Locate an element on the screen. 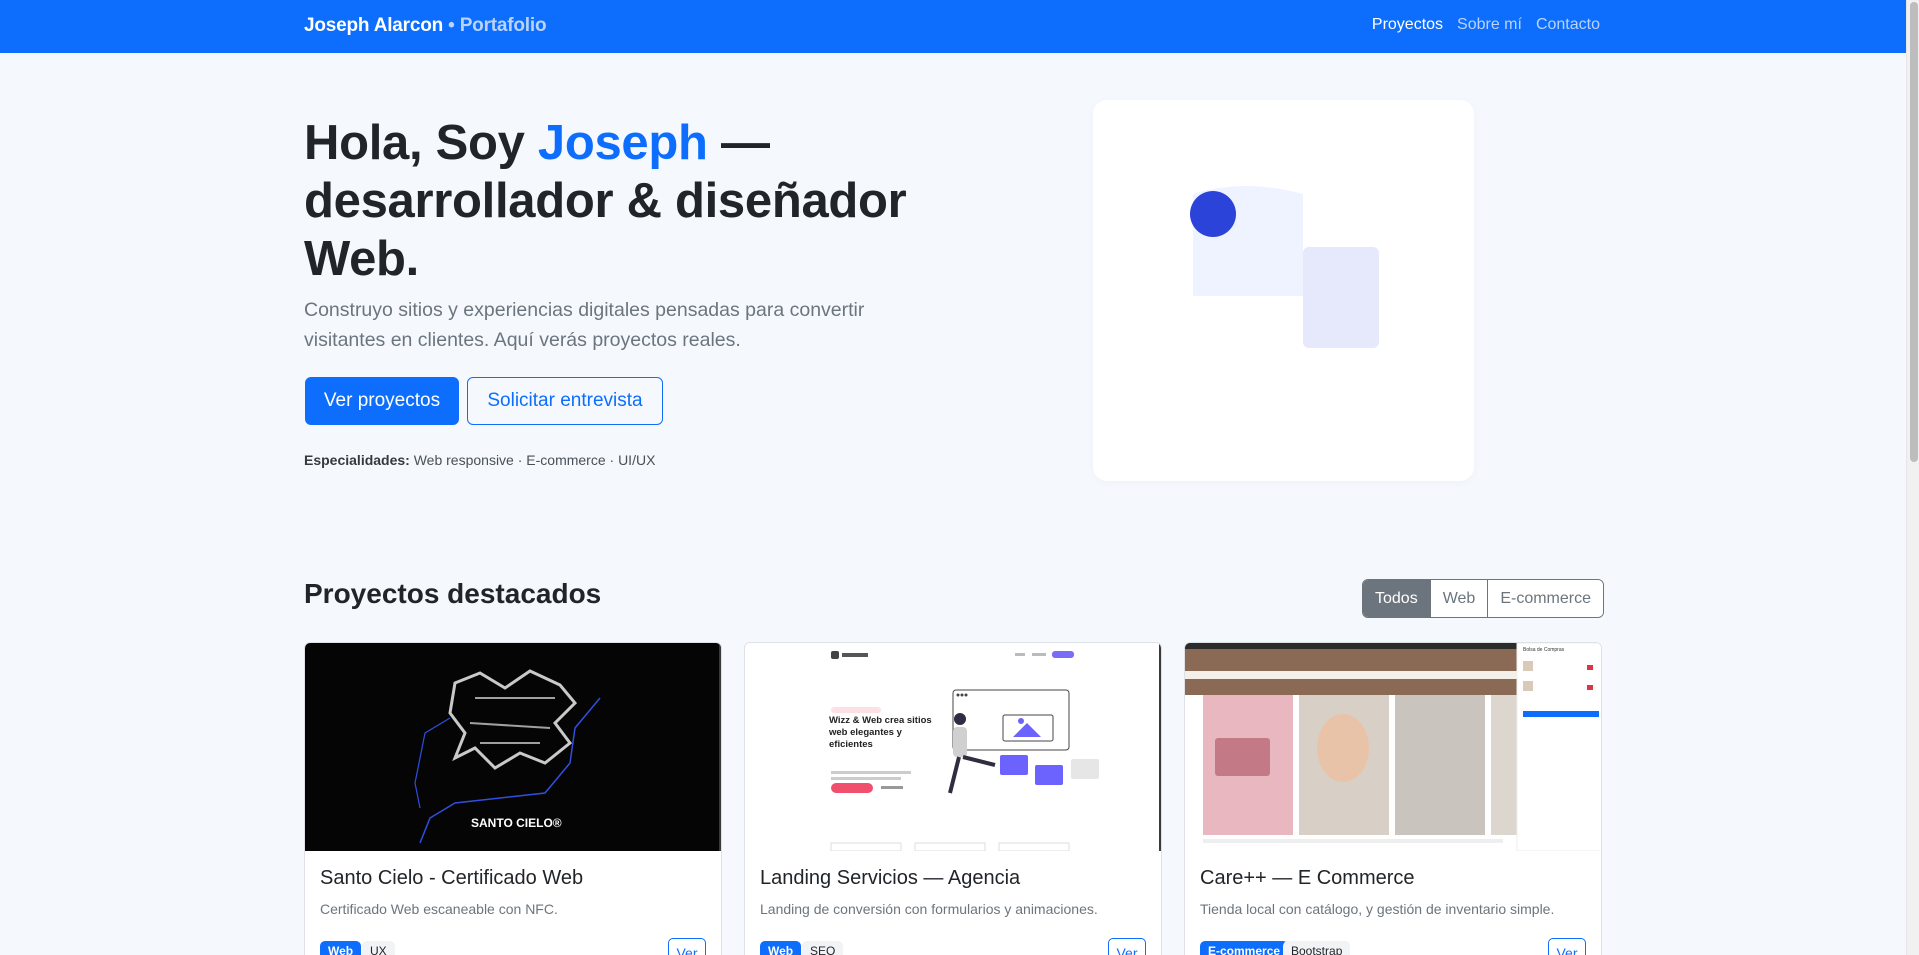  request-interview-button: Solicitar entrevista is located at coordinates (565, 401).